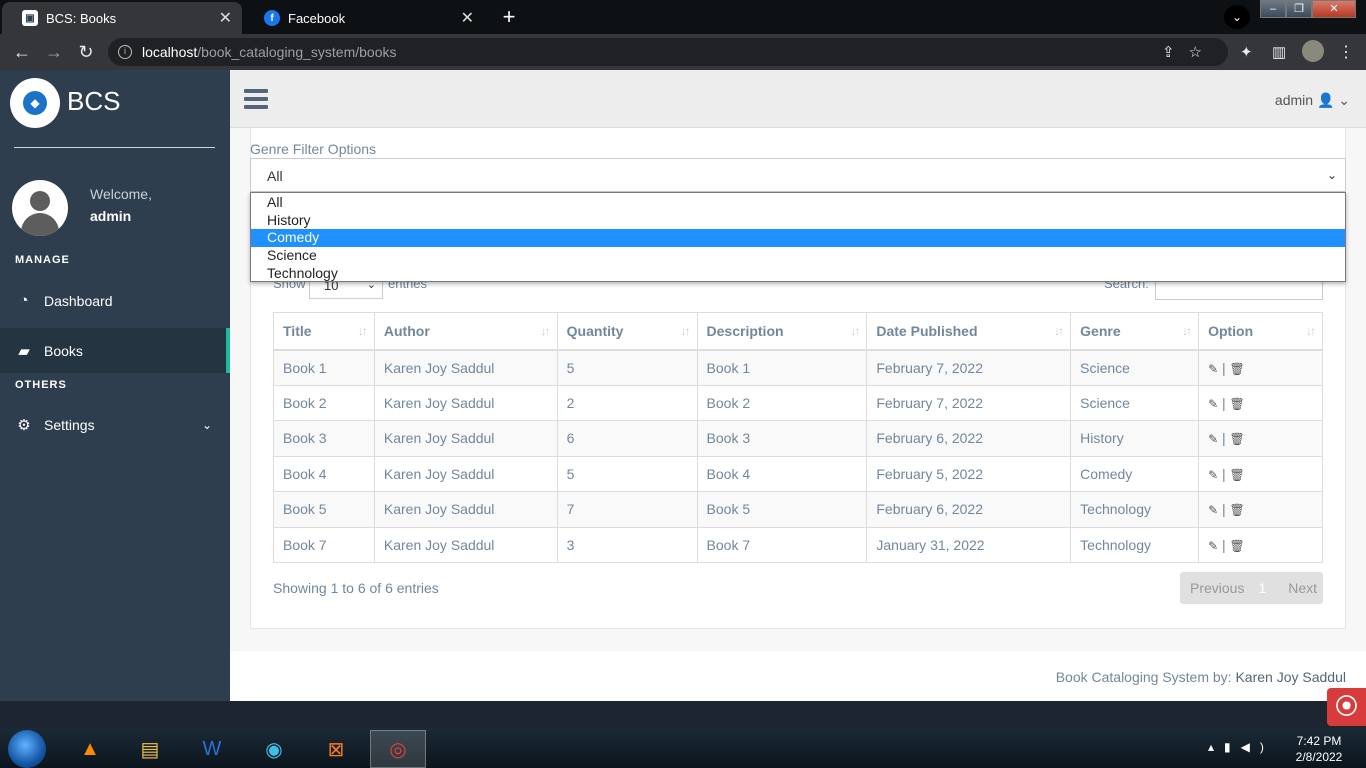 This screenshot has width=1366, height=768. Describe the element at coordinates (782, 331) in the screenshot. I see `column-header-description: Description ↓↑` at that location.